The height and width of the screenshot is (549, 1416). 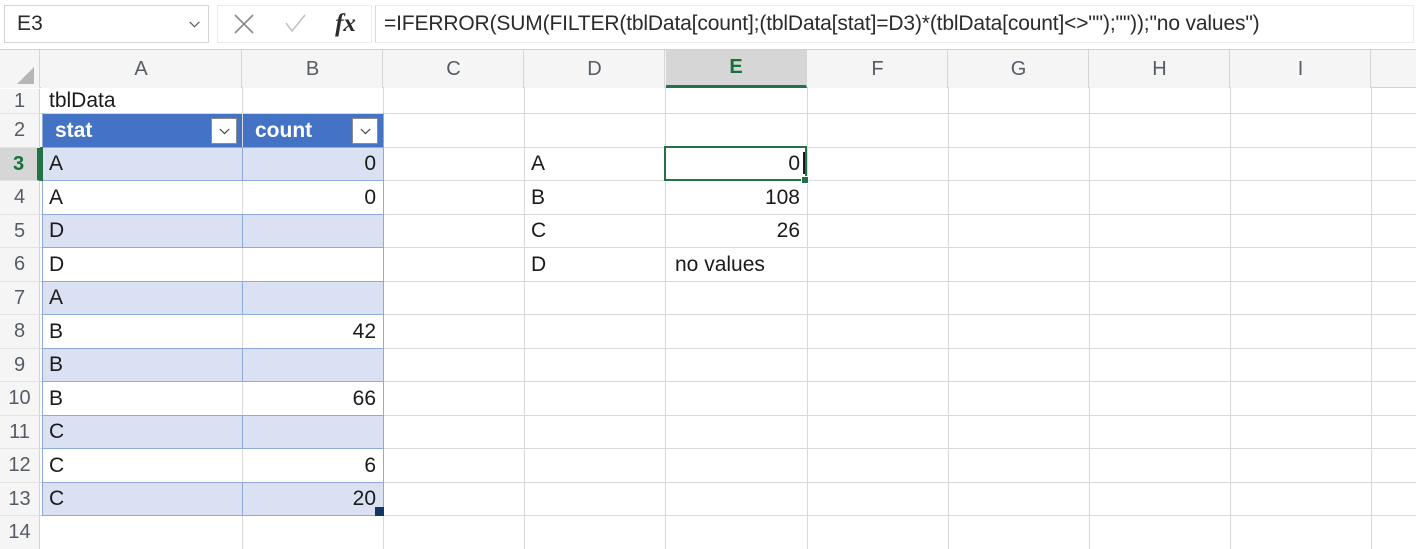 I want to click on table-edge-right, so click(x=383, y=314).